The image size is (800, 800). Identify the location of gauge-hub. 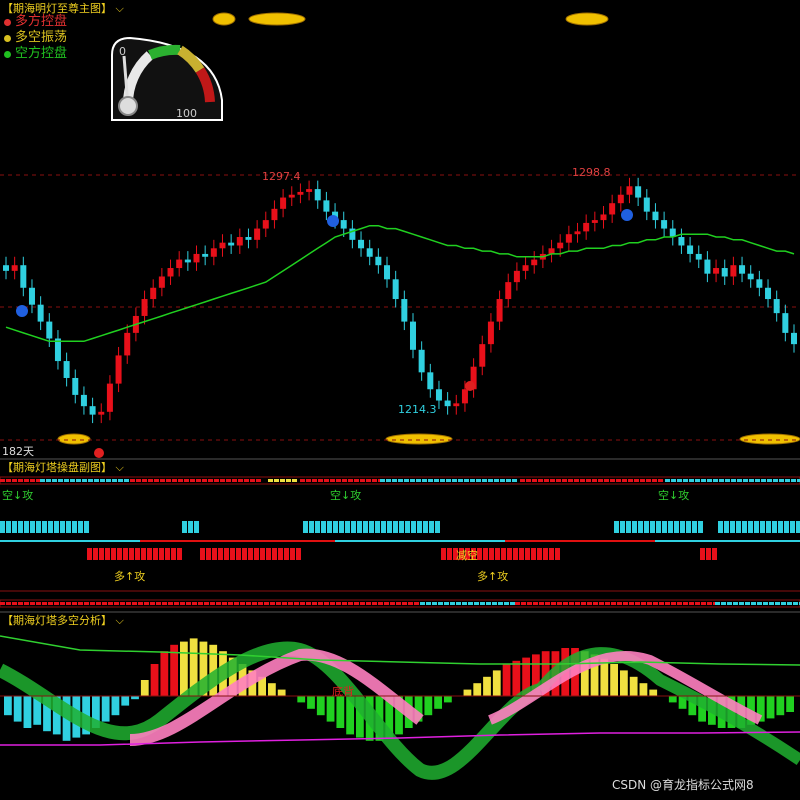
(128, 106).